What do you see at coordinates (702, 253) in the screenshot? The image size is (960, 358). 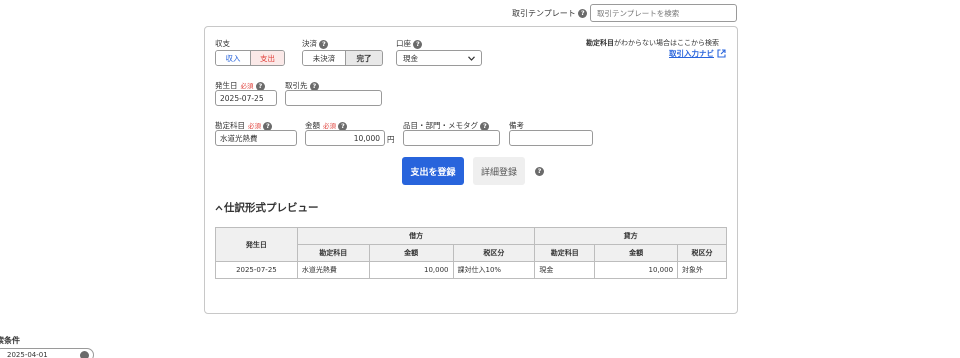 I see `header-credit-tax: 税区分` at bounding box center [702, 253].